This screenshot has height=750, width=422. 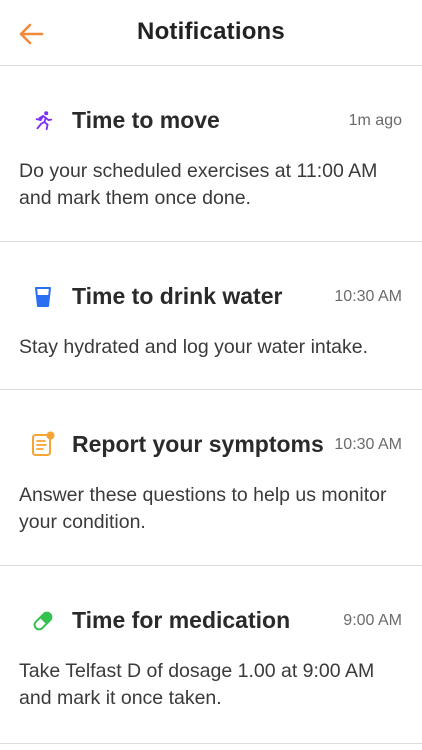 What do you see at coordinates (375, 120) in the screenshot?
I see `notification-time: 1m ago` at bounding box center [375, 120].